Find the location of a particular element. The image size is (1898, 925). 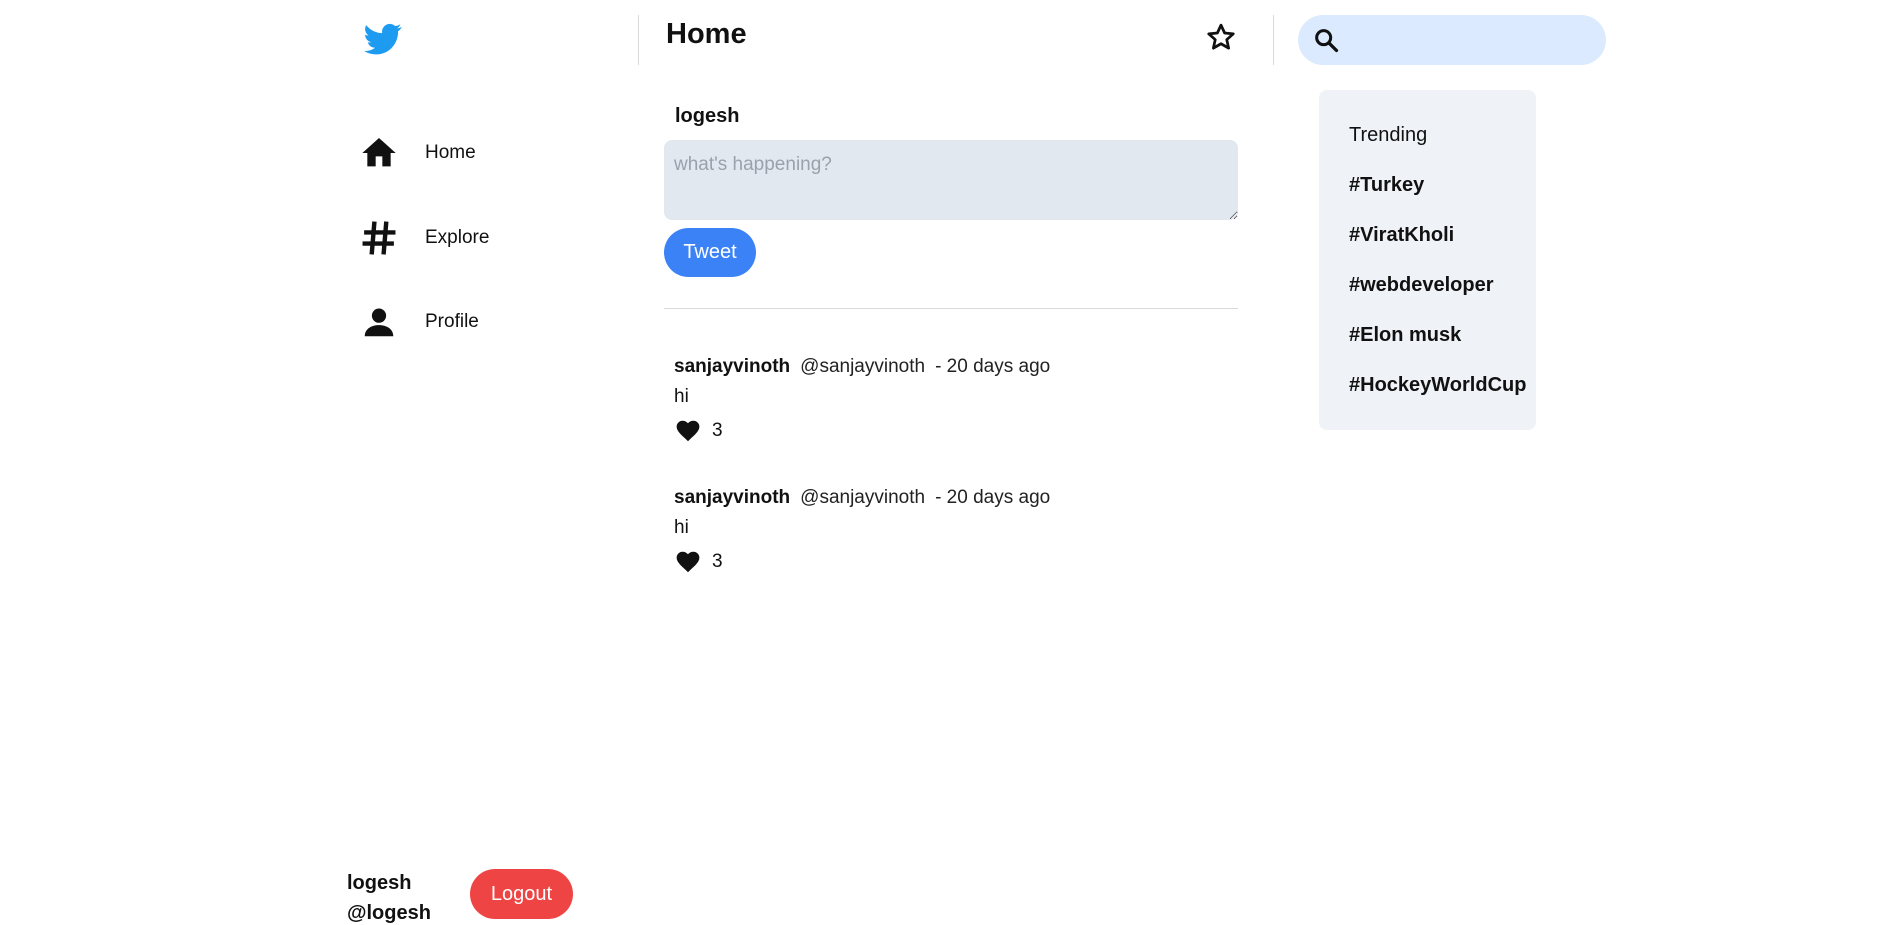

trend-item: #ViratKholi is located at coordinates (1401, 235).